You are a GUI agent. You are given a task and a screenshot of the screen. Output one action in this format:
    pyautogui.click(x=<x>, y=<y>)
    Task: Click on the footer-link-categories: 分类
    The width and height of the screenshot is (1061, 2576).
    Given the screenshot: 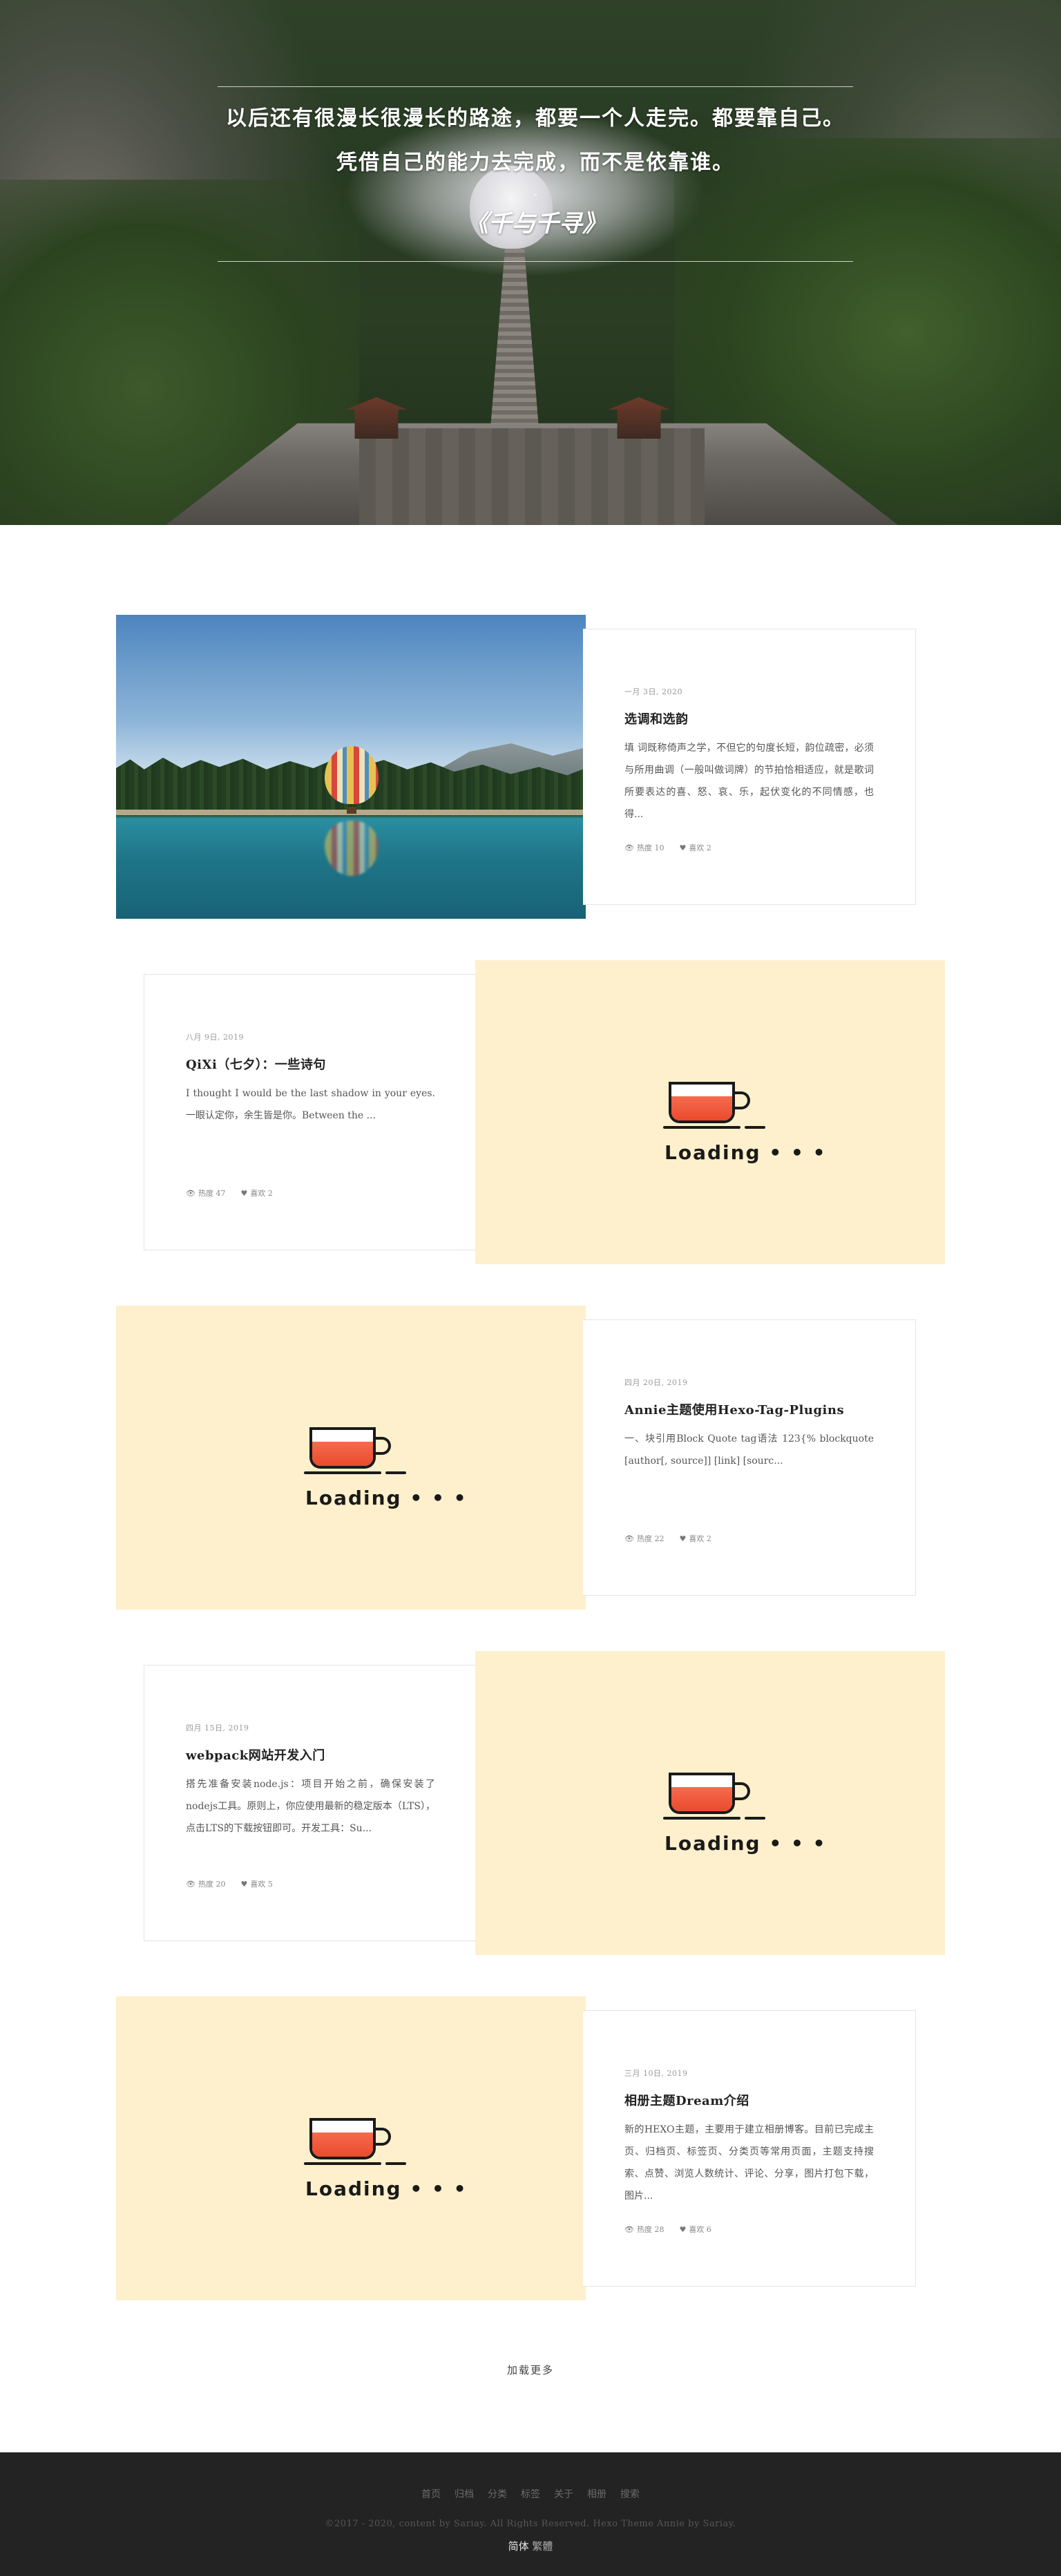 What is the action you would take?
    pyautogui.click(x=498, y=2494)
    